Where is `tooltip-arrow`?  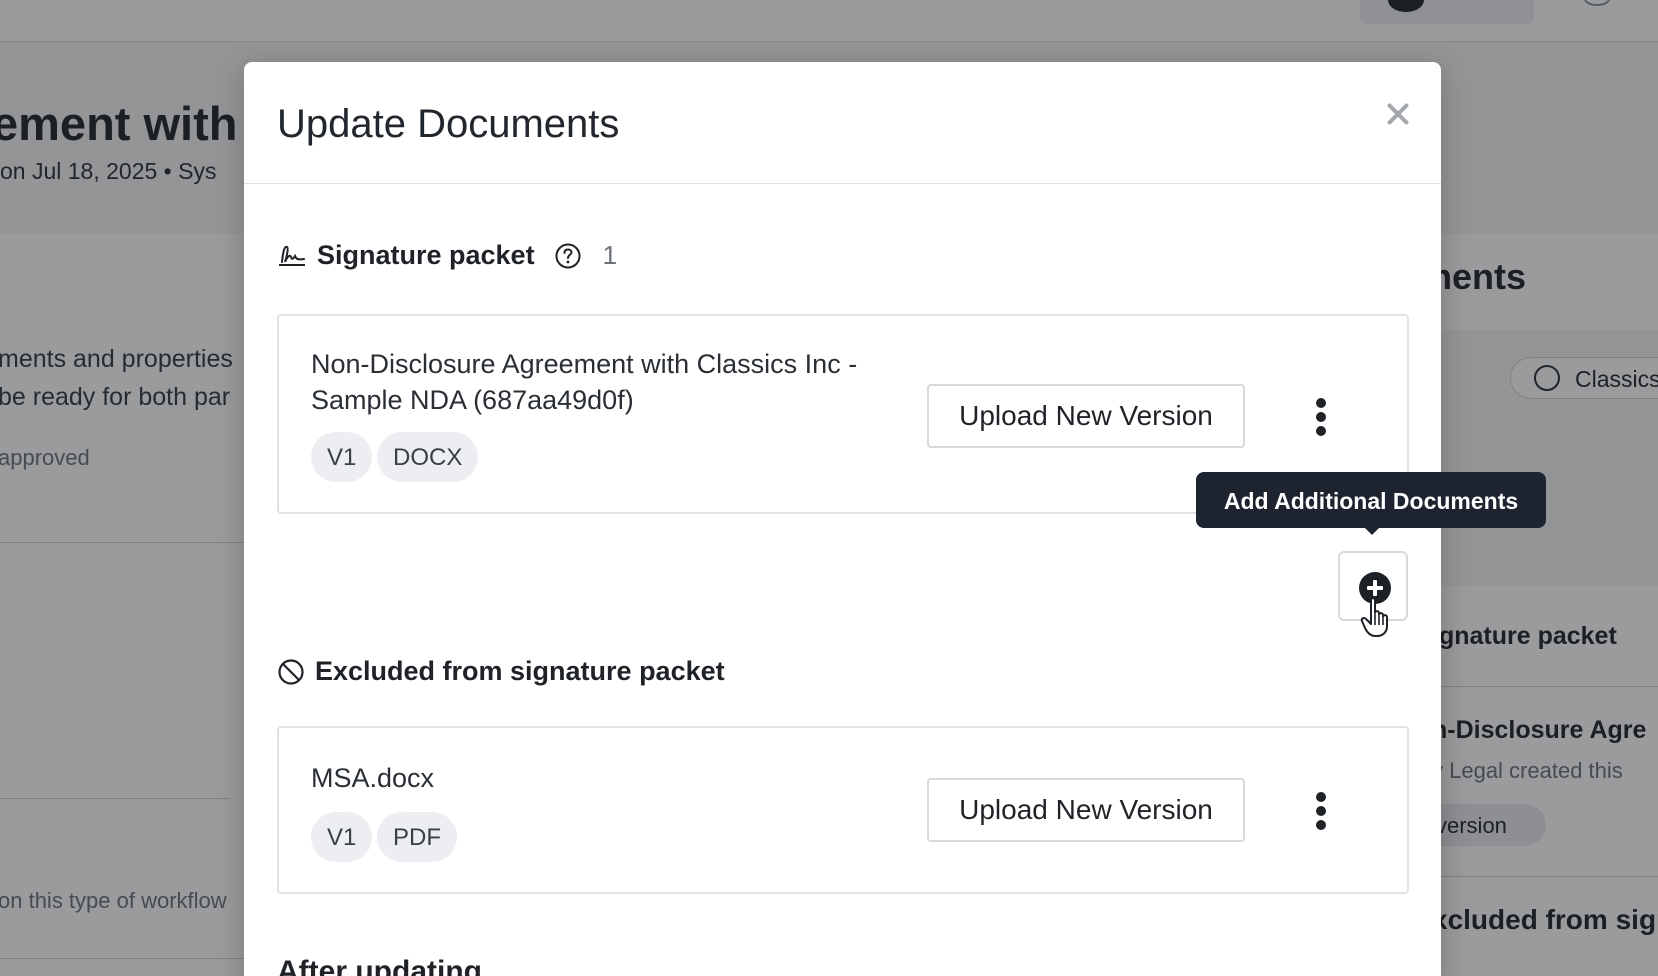
tooltip-arrow is located at coordinates (1372, 531).